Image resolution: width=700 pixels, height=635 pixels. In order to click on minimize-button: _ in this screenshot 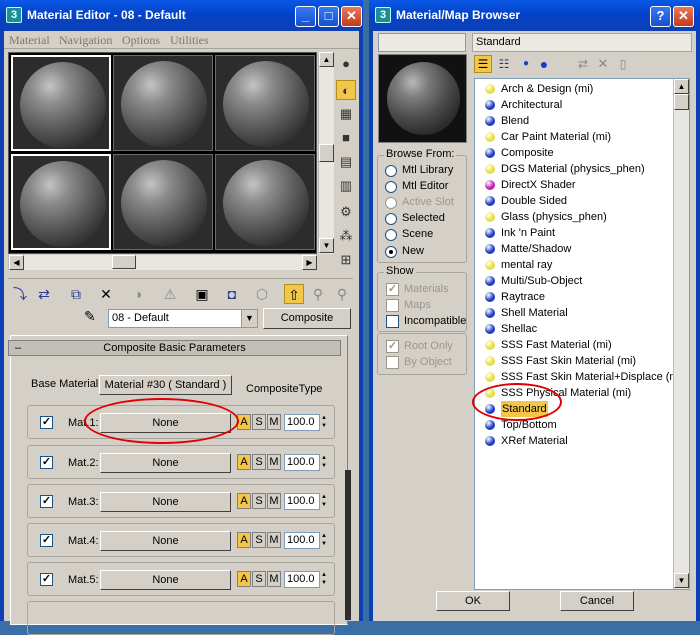, I will do `click(305, 16)`.